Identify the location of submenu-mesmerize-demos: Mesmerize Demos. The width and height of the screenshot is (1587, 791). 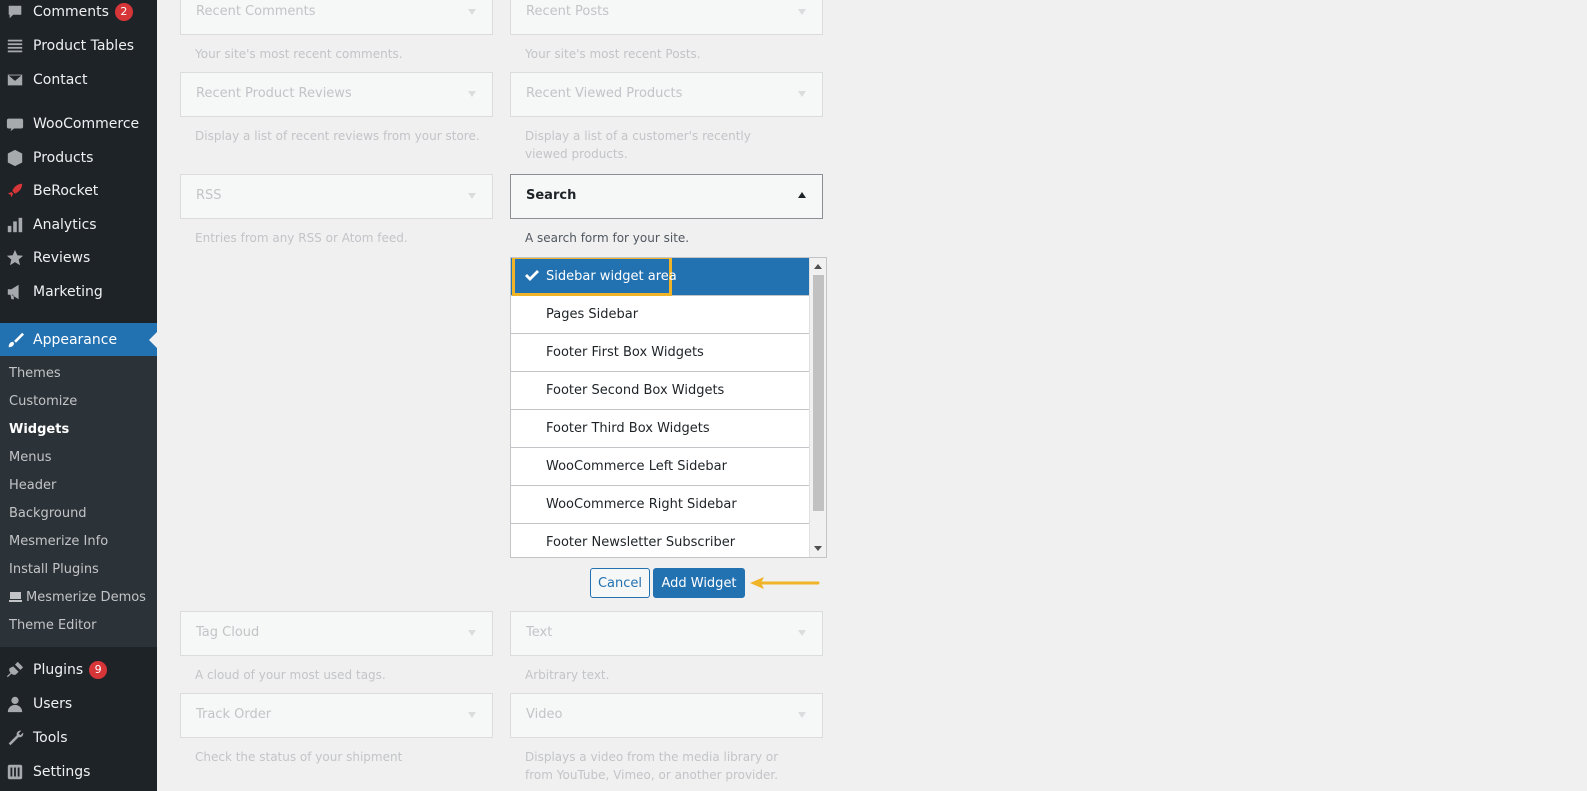
(77, 598).